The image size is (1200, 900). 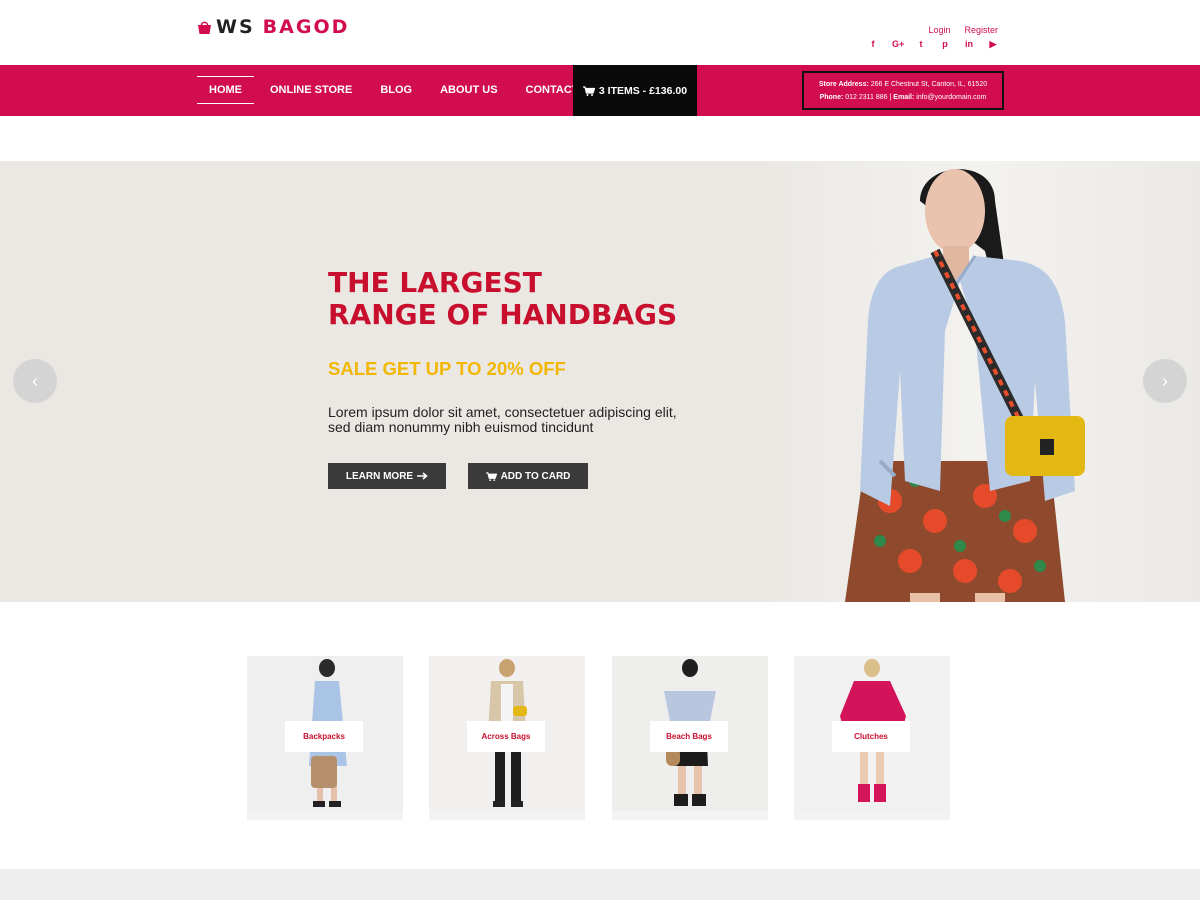 What do you see at coordinates (235, 27) in the screenshot?
I see `logo-prefix: WS` at bounding box center [235, 27].